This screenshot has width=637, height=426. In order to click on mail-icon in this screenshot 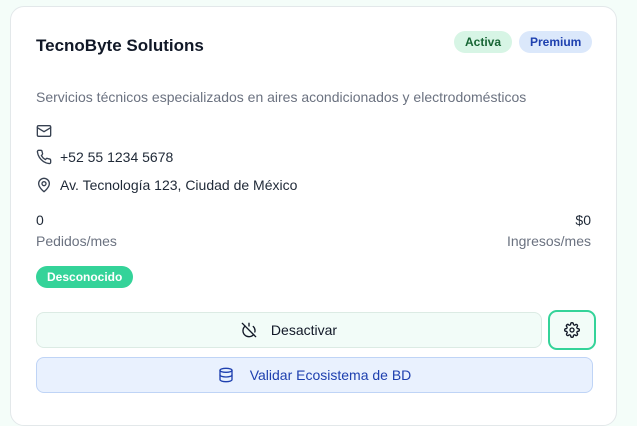, I will do `click(44, 131)`.